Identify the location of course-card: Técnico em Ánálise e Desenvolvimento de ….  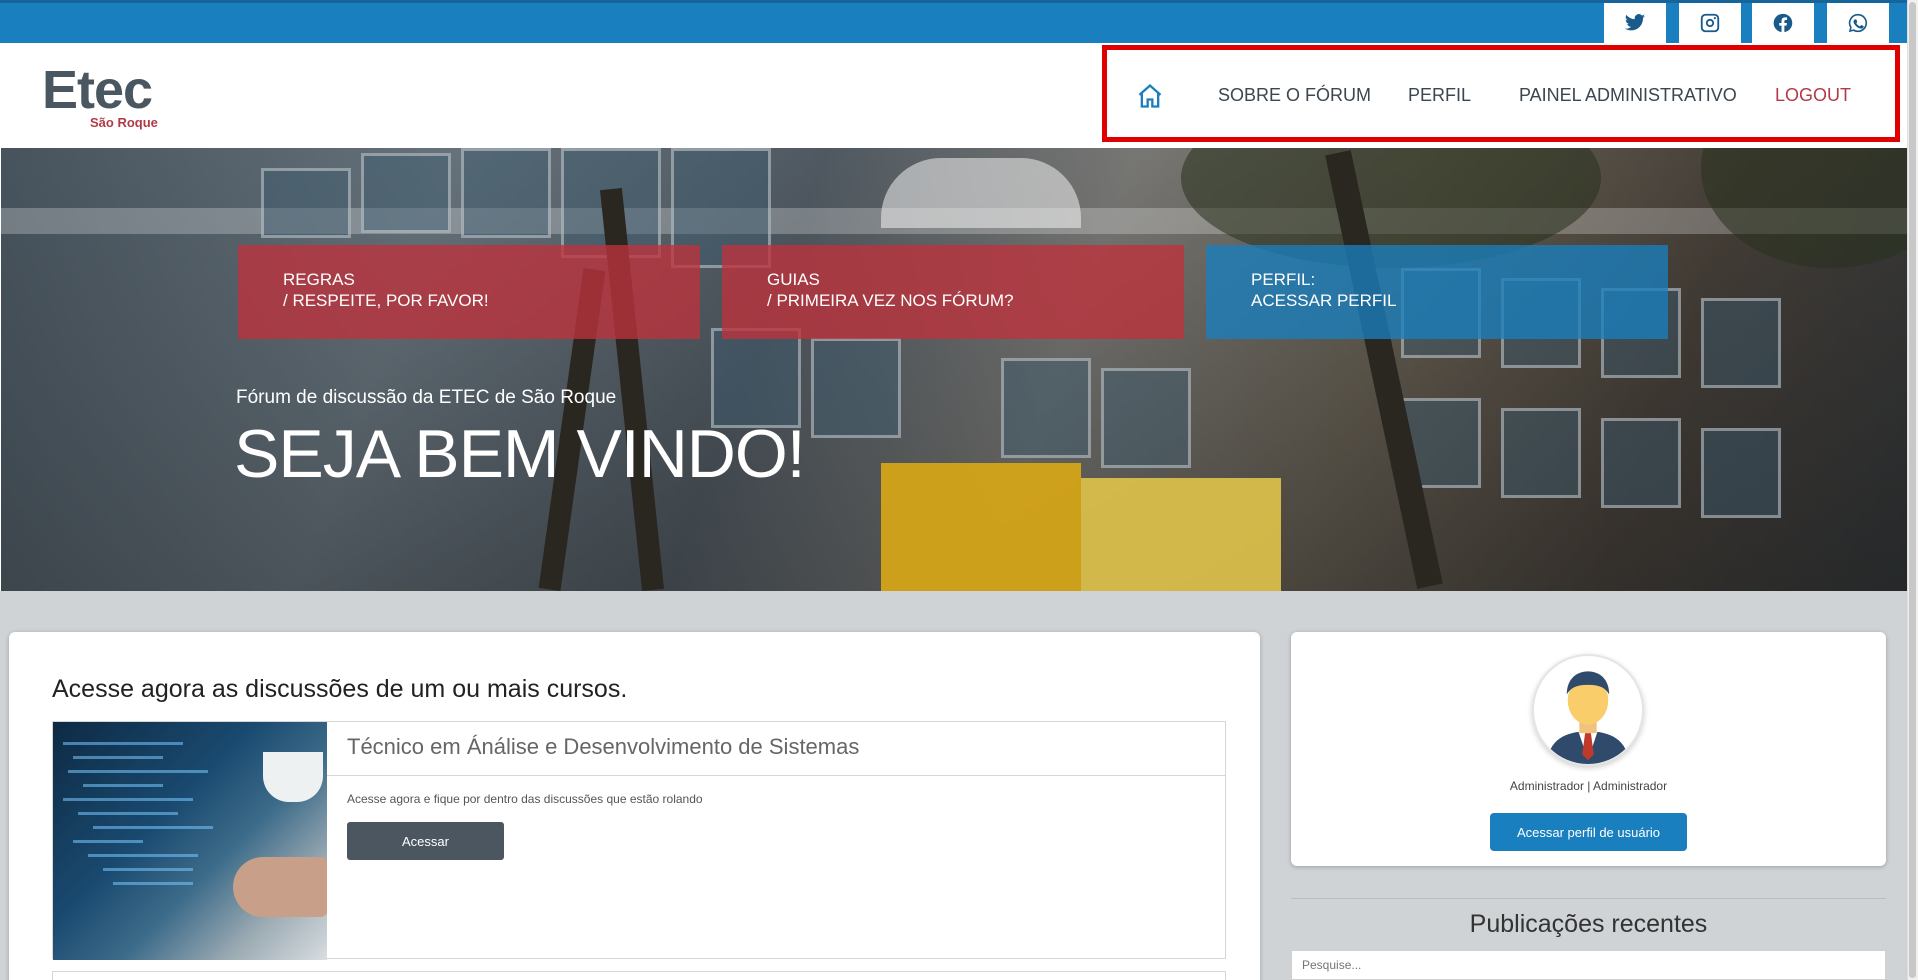
(639, 840).